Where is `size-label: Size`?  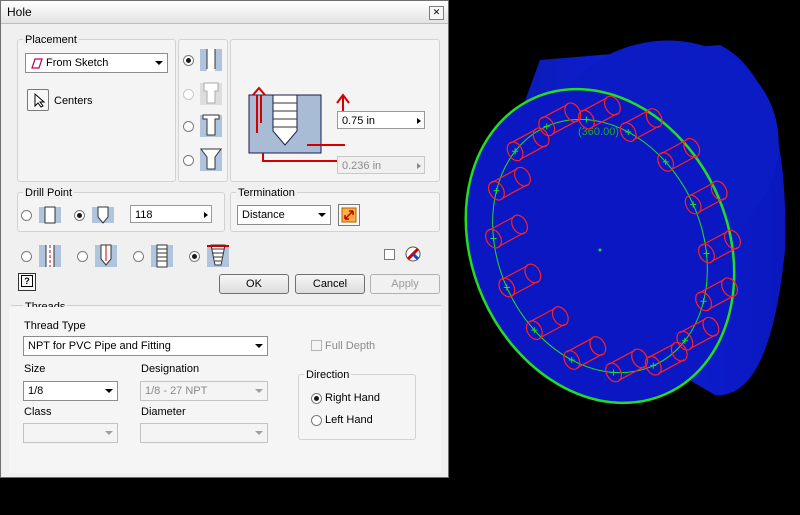
size-label: Size is located at coordinates (35, 369).